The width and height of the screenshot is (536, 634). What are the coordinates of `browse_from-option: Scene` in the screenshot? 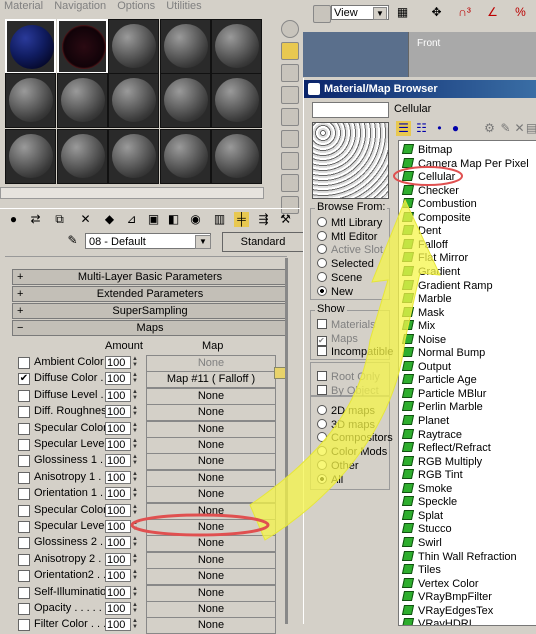 It's located at (339, 277).